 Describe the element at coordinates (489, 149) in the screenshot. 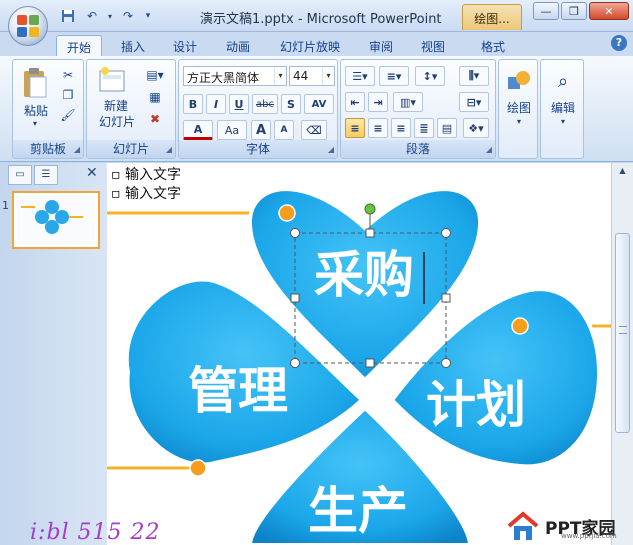

I see `paragraph-launcher-icon: ◢` at that location.